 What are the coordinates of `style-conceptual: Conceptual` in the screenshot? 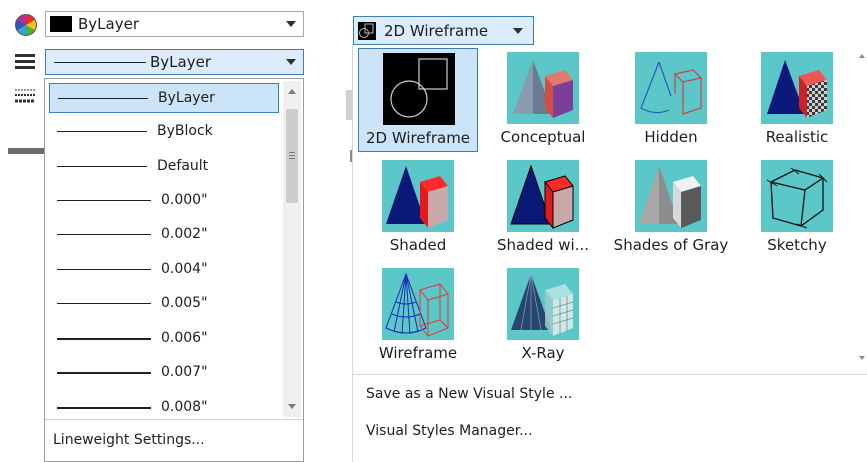 It's located at (543, 100).